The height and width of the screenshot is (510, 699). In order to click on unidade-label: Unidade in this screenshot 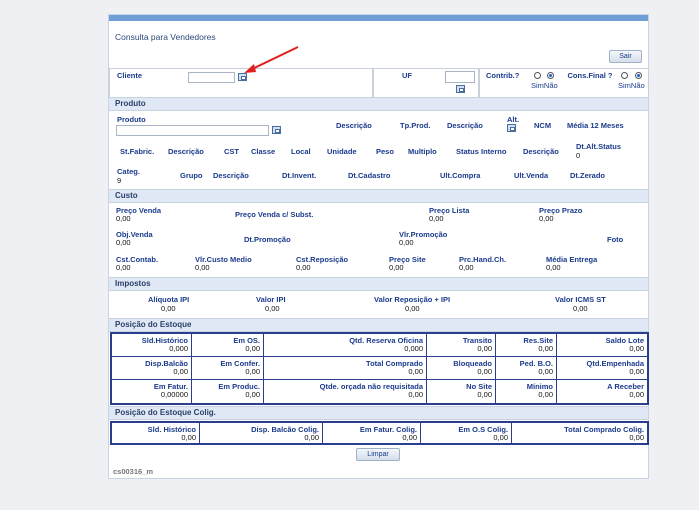, I will do `click(342, 151)`.